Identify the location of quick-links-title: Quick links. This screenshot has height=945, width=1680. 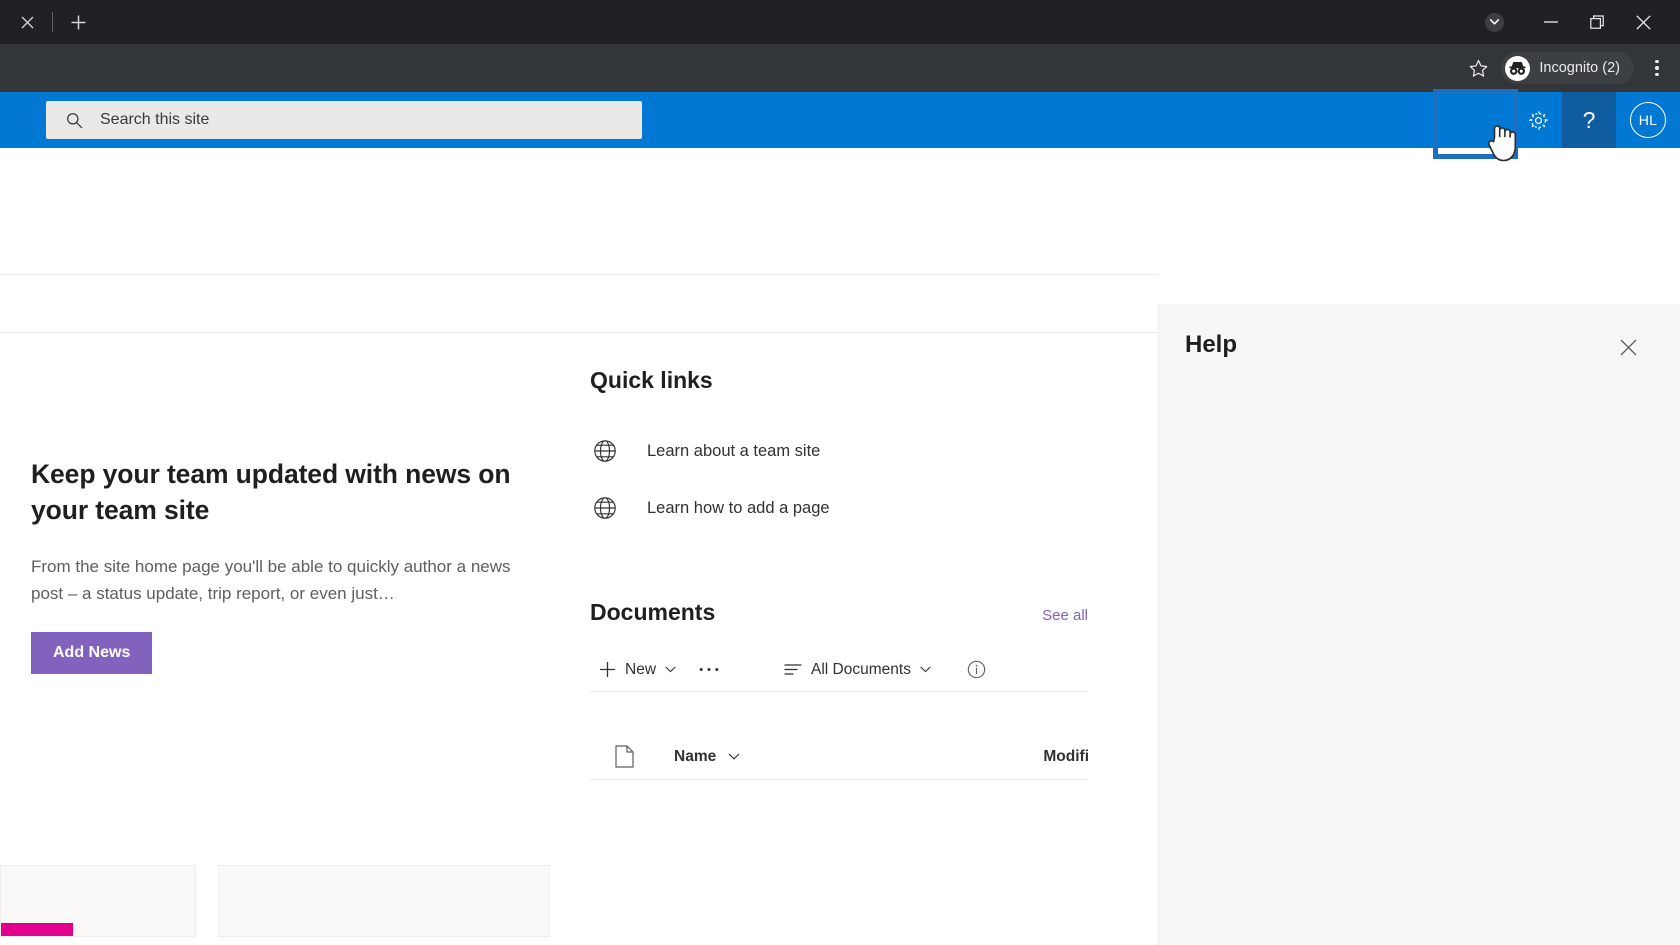
(651, 380).